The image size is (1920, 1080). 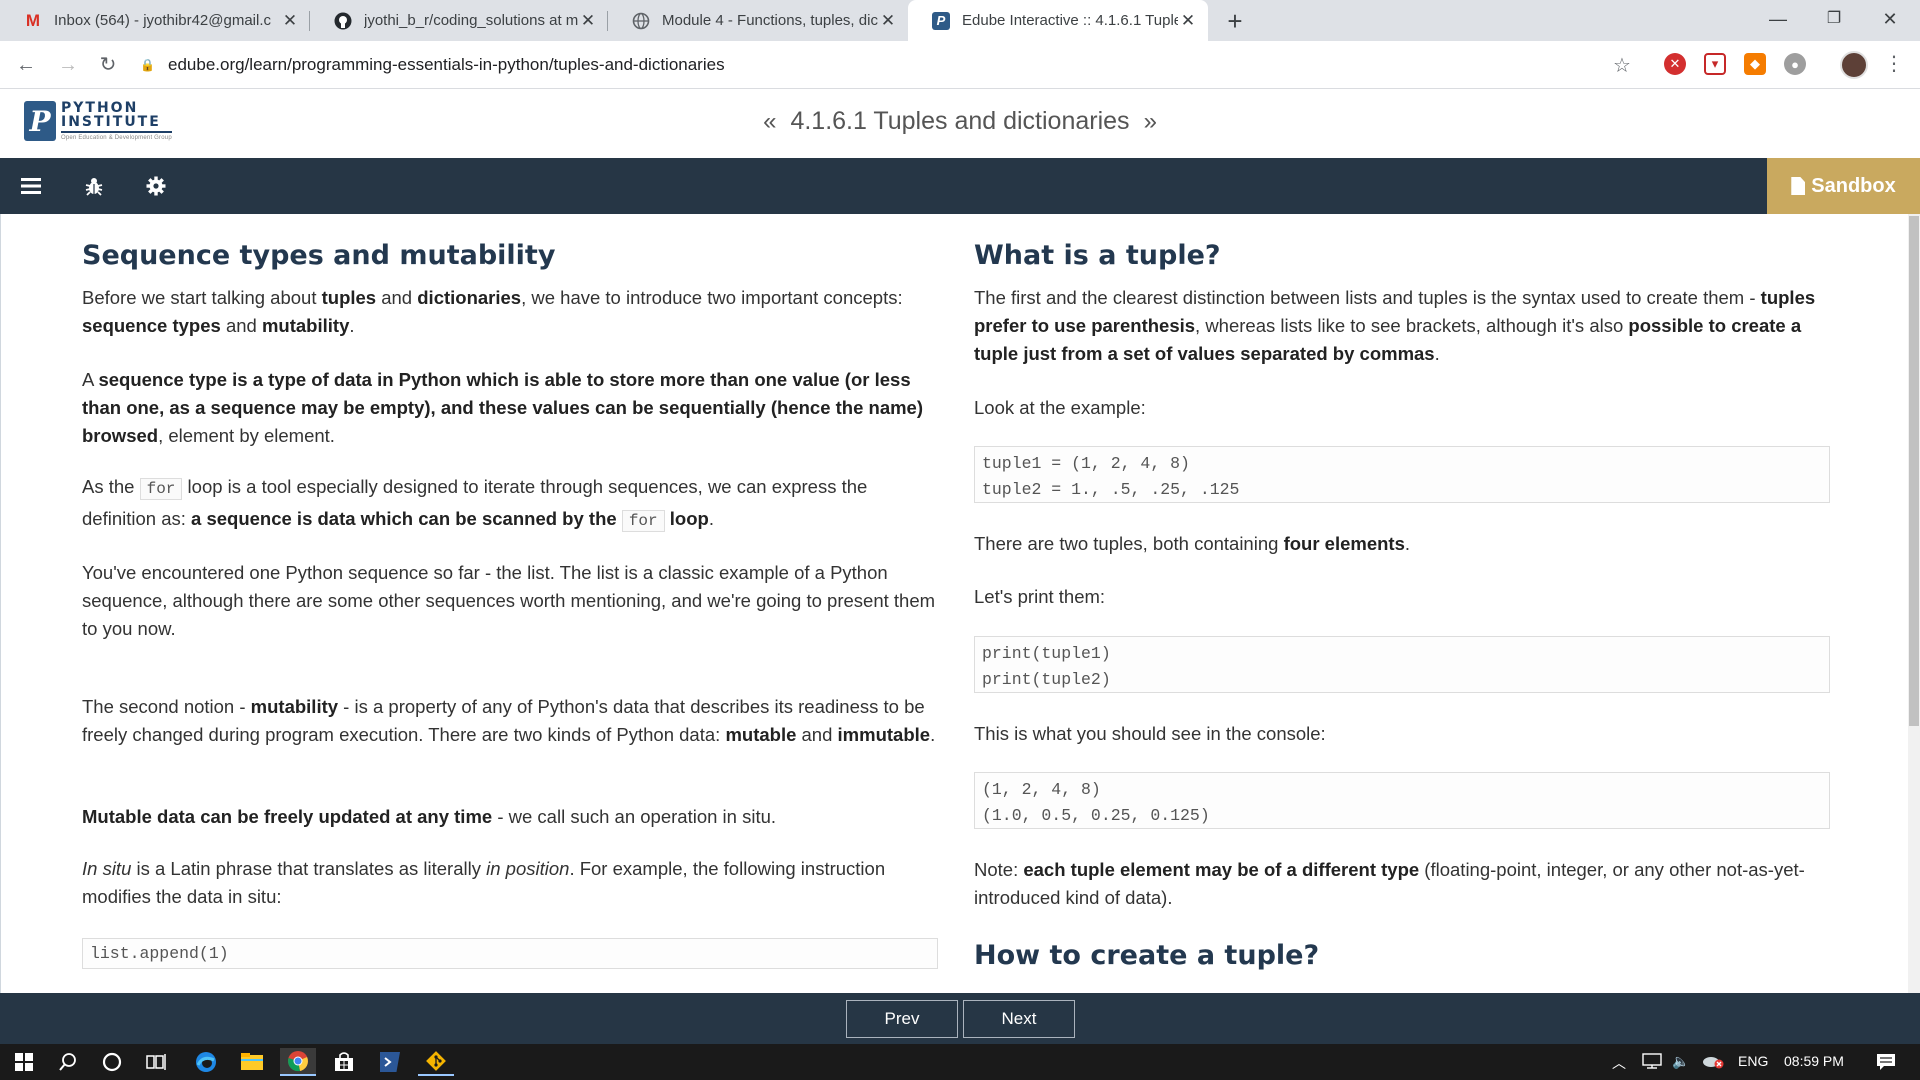 What do you see at coordinates (1853, 185) in the screenshot?
I see `sandbox-label: Sandbox` at bounding box center [1853, 185].